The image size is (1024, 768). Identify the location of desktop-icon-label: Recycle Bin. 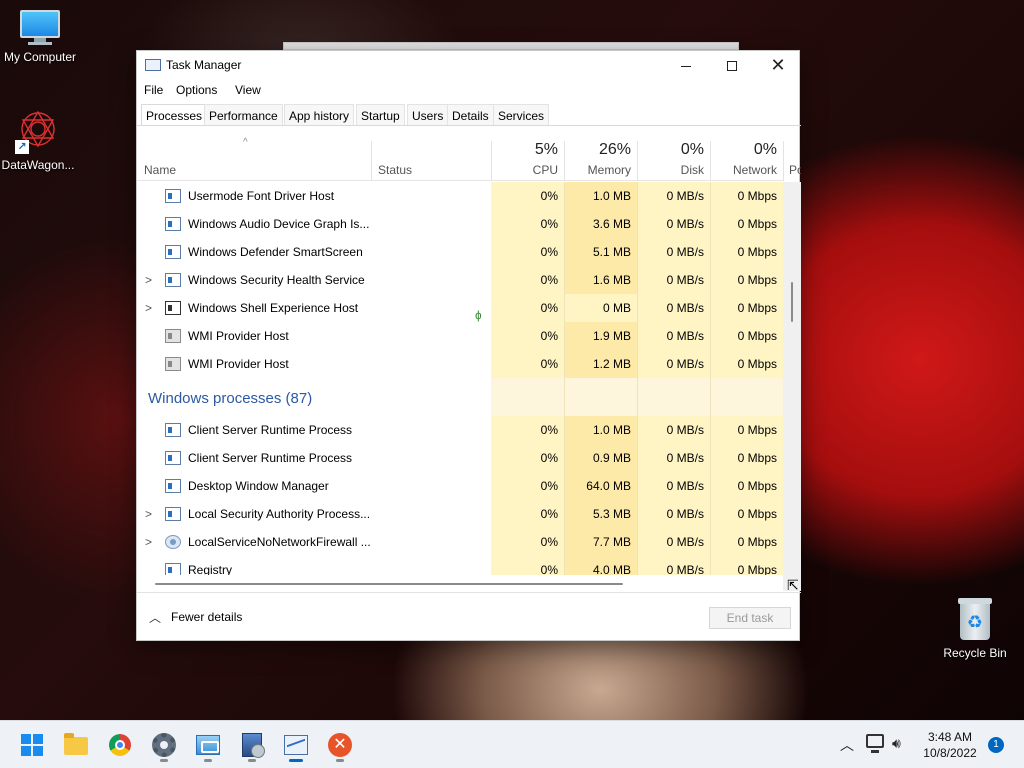
(975, 653).